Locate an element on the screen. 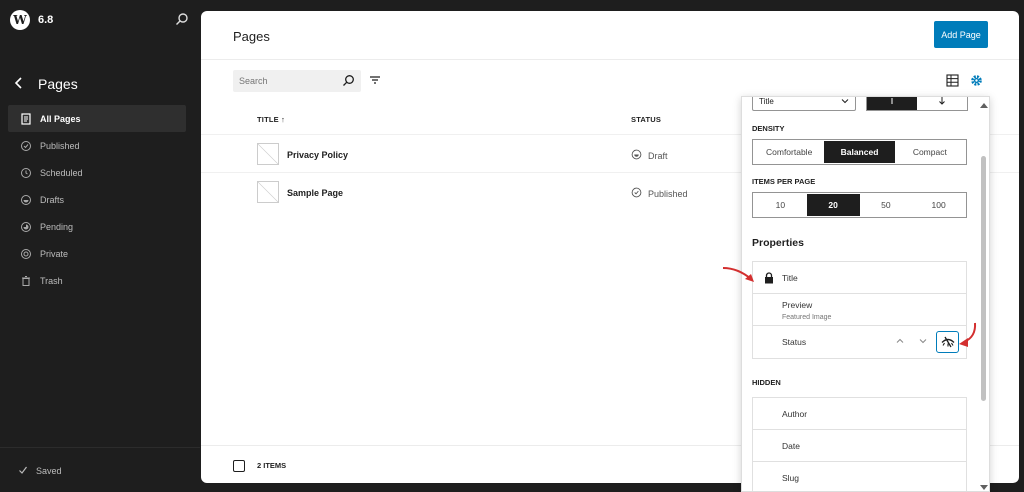  sidebar-item-drafts: Drafts is located at coordinates (97, 199).